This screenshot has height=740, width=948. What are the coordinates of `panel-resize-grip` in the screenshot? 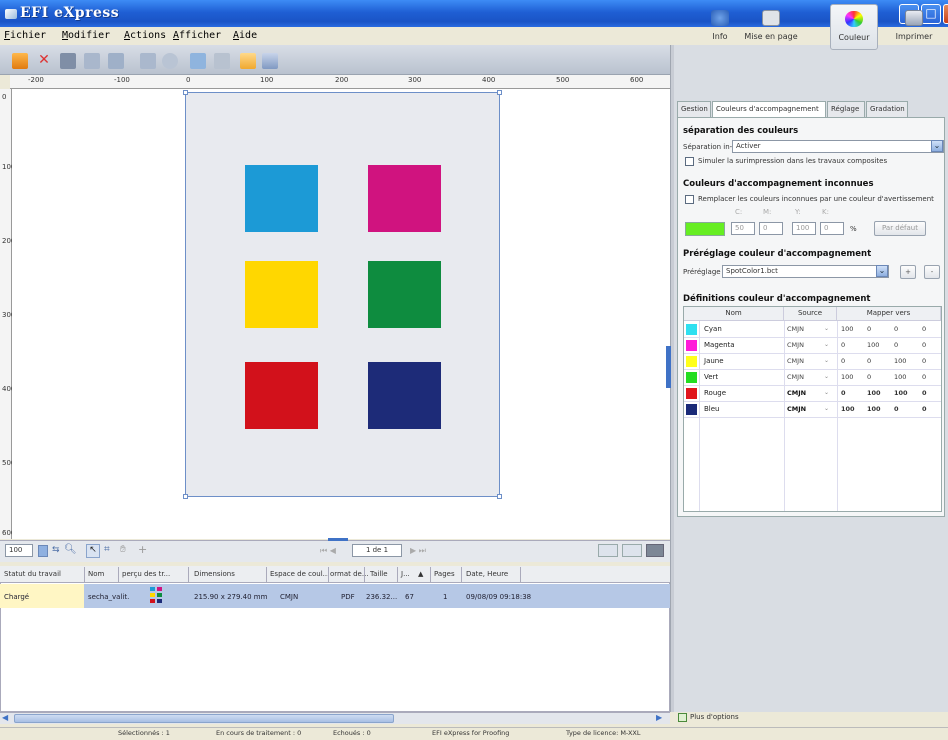 It's located at (338, 539).